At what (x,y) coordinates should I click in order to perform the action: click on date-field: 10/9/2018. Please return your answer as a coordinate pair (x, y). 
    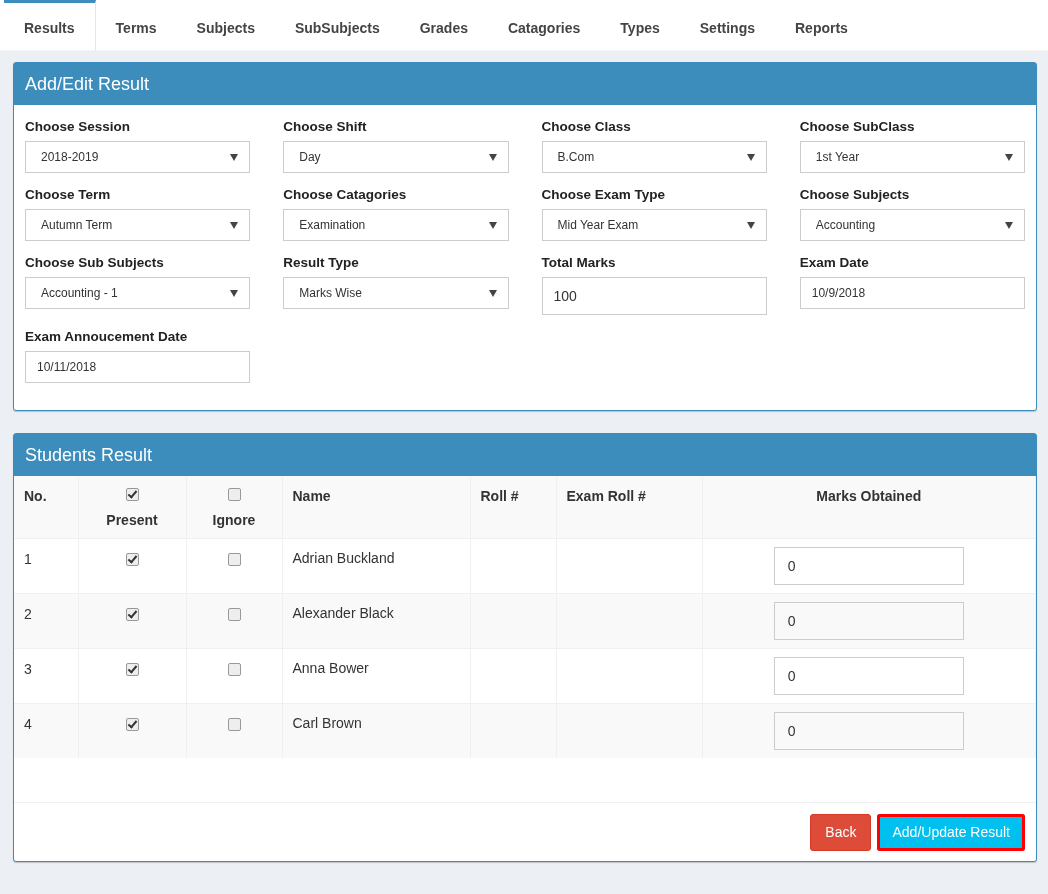
    Looking at the image, I should click on (912, 293).